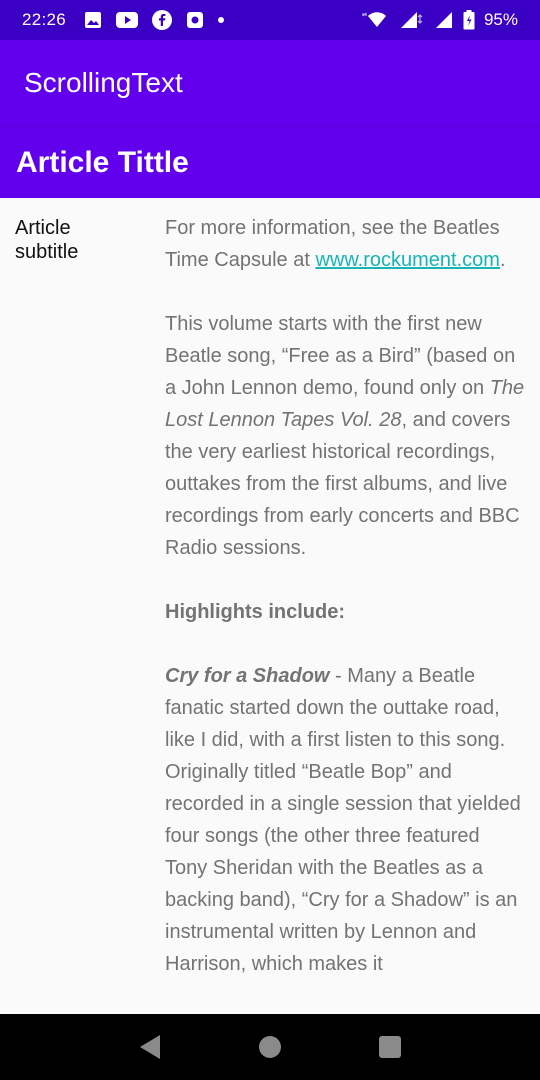 This screenshot has height=1080, width=540. I want to click on signal-icon, so click(412, 20).